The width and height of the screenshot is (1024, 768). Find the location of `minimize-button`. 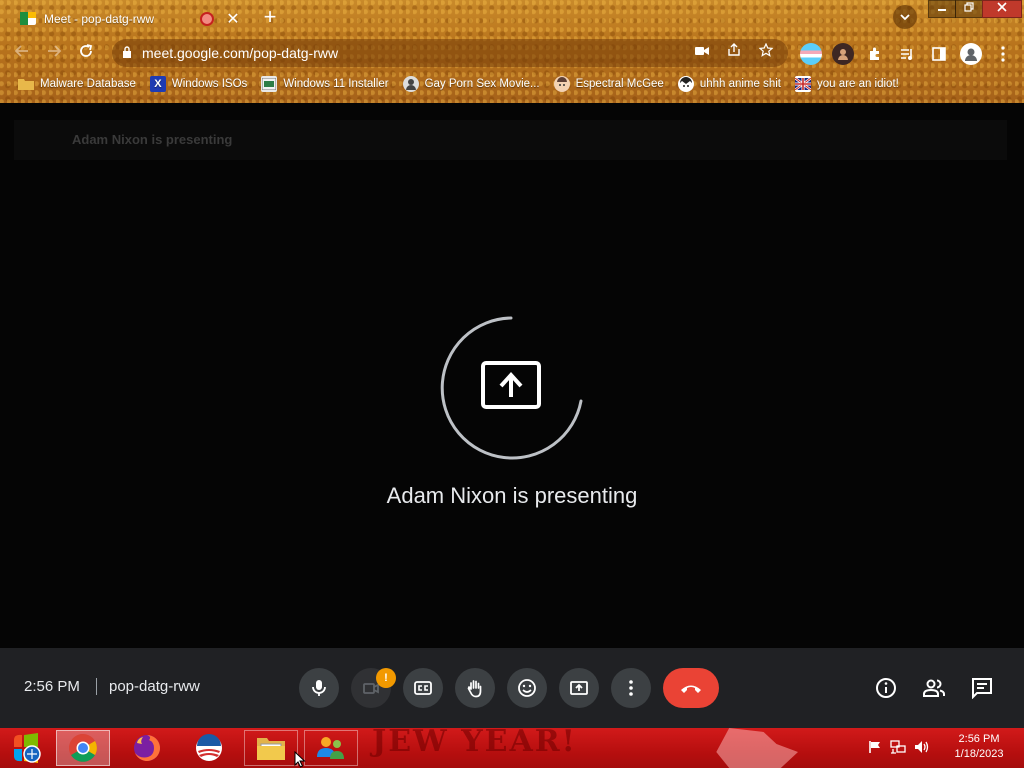

minimize-button is located at coordinates (942, 9).